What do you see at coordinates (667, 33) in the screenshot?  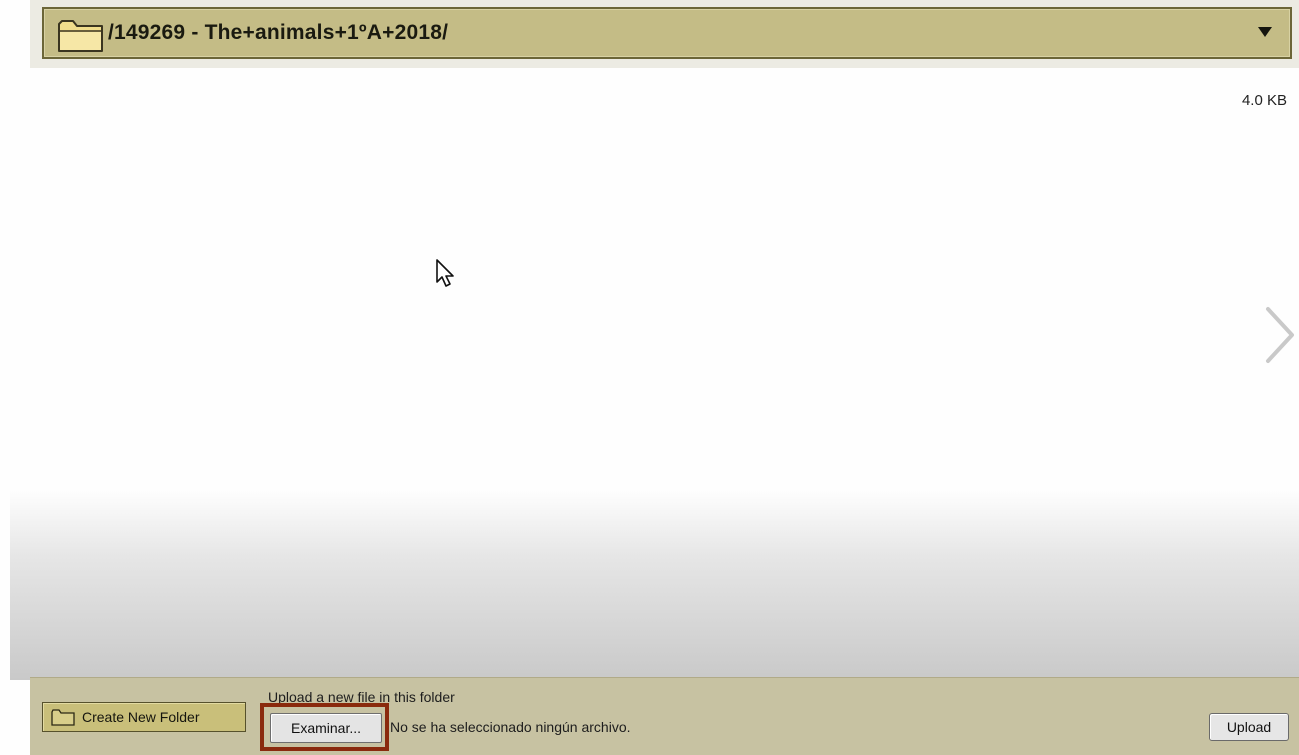 I see `path-selector: /149269 - The+animals+1ºA+2018/` at bounding box center [667, 33].